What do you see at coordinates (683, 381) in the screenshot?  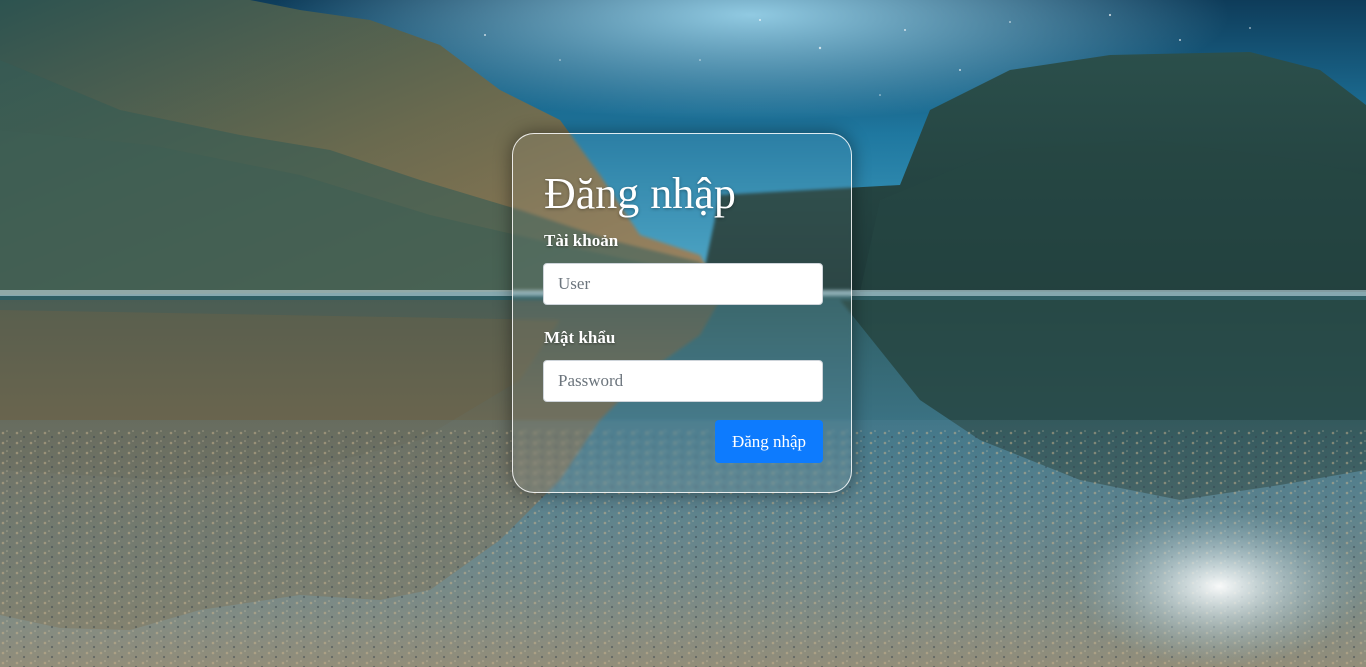 I see `password-input` at bounding box center [683, 381].